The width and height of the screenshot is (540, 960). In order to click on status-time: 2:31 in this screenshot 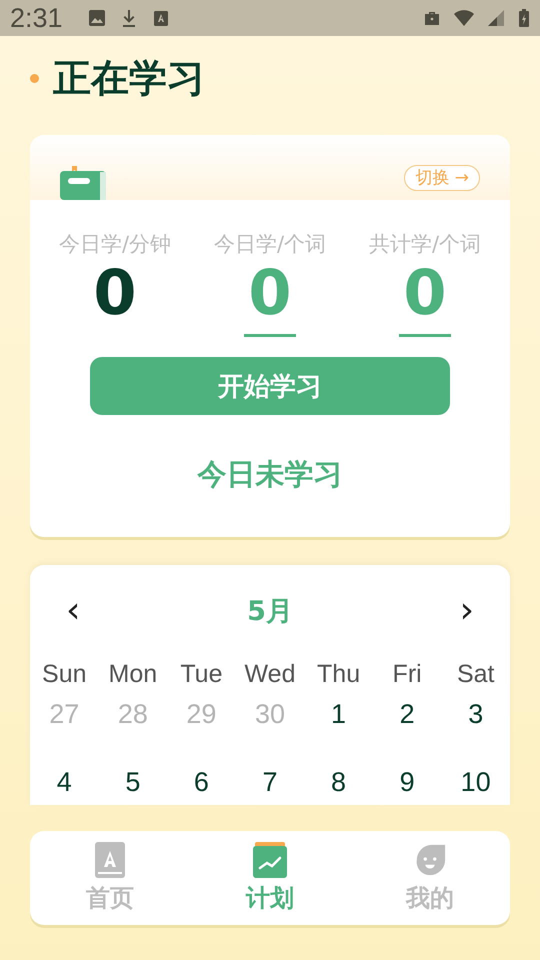, I will do `click(36, 18)`.